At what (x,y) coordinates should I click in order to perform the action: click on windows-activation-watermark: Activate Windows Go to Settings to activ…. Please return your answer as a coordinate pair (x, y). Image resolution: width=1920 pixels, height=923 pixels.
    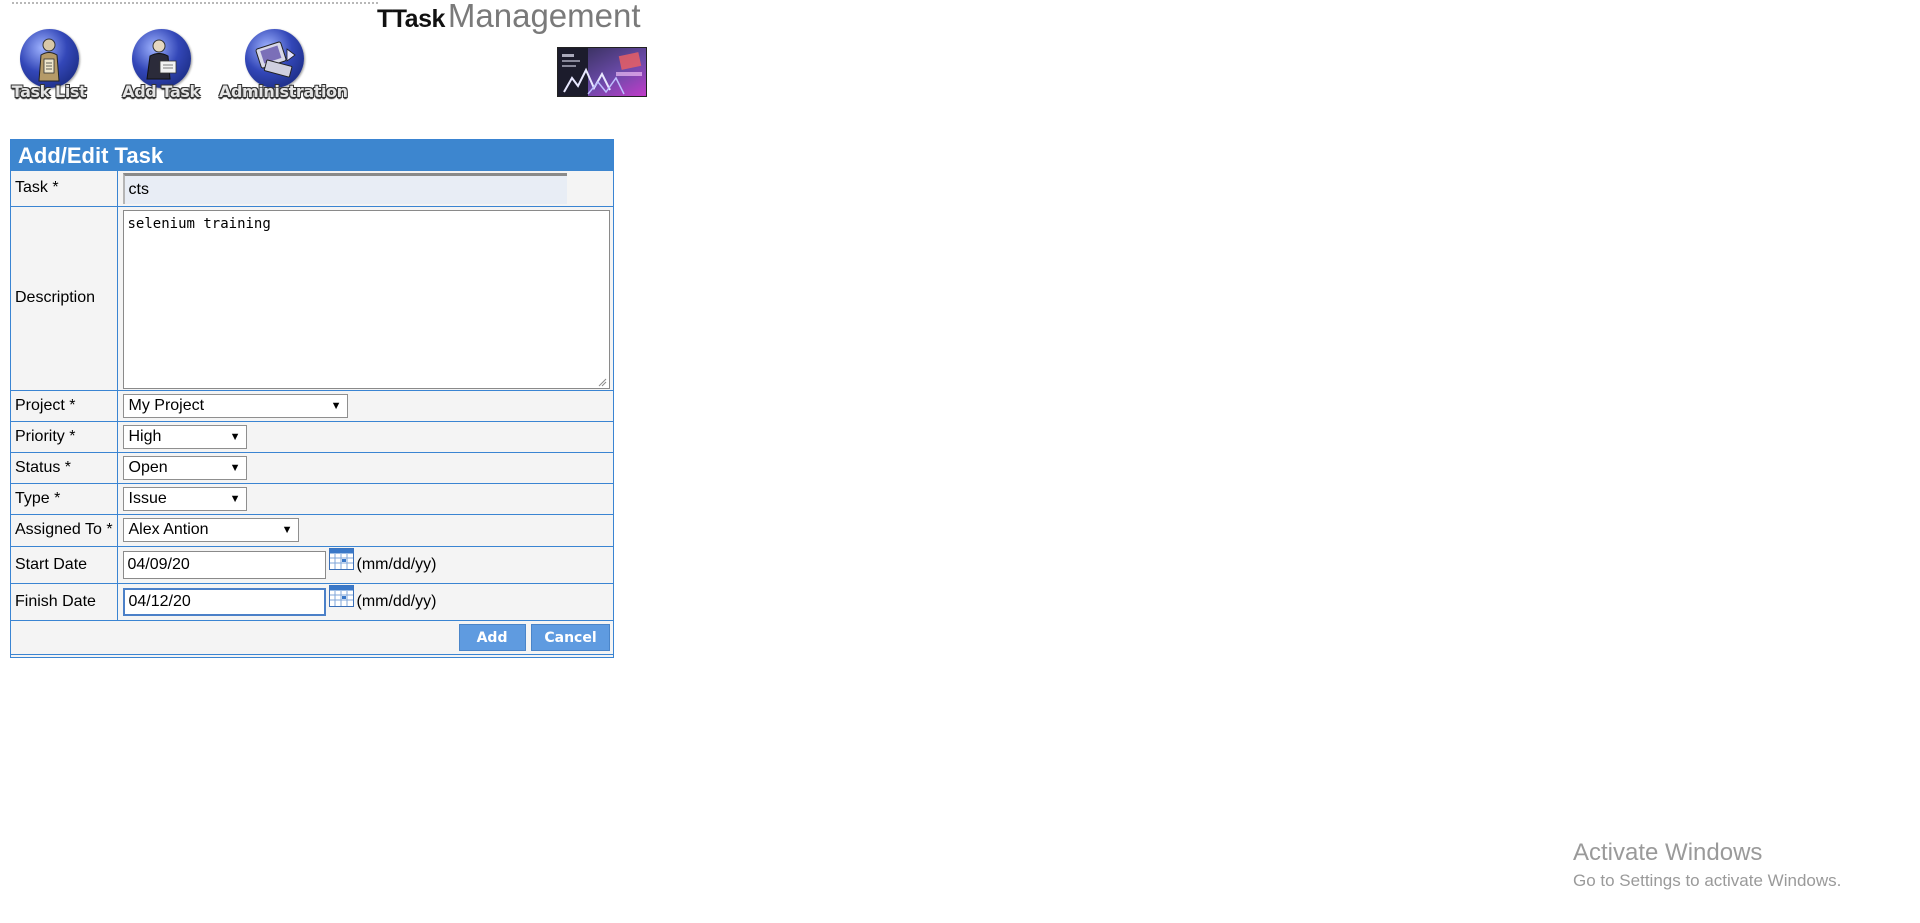
    Looking at the image, I should click on (1707, 866).